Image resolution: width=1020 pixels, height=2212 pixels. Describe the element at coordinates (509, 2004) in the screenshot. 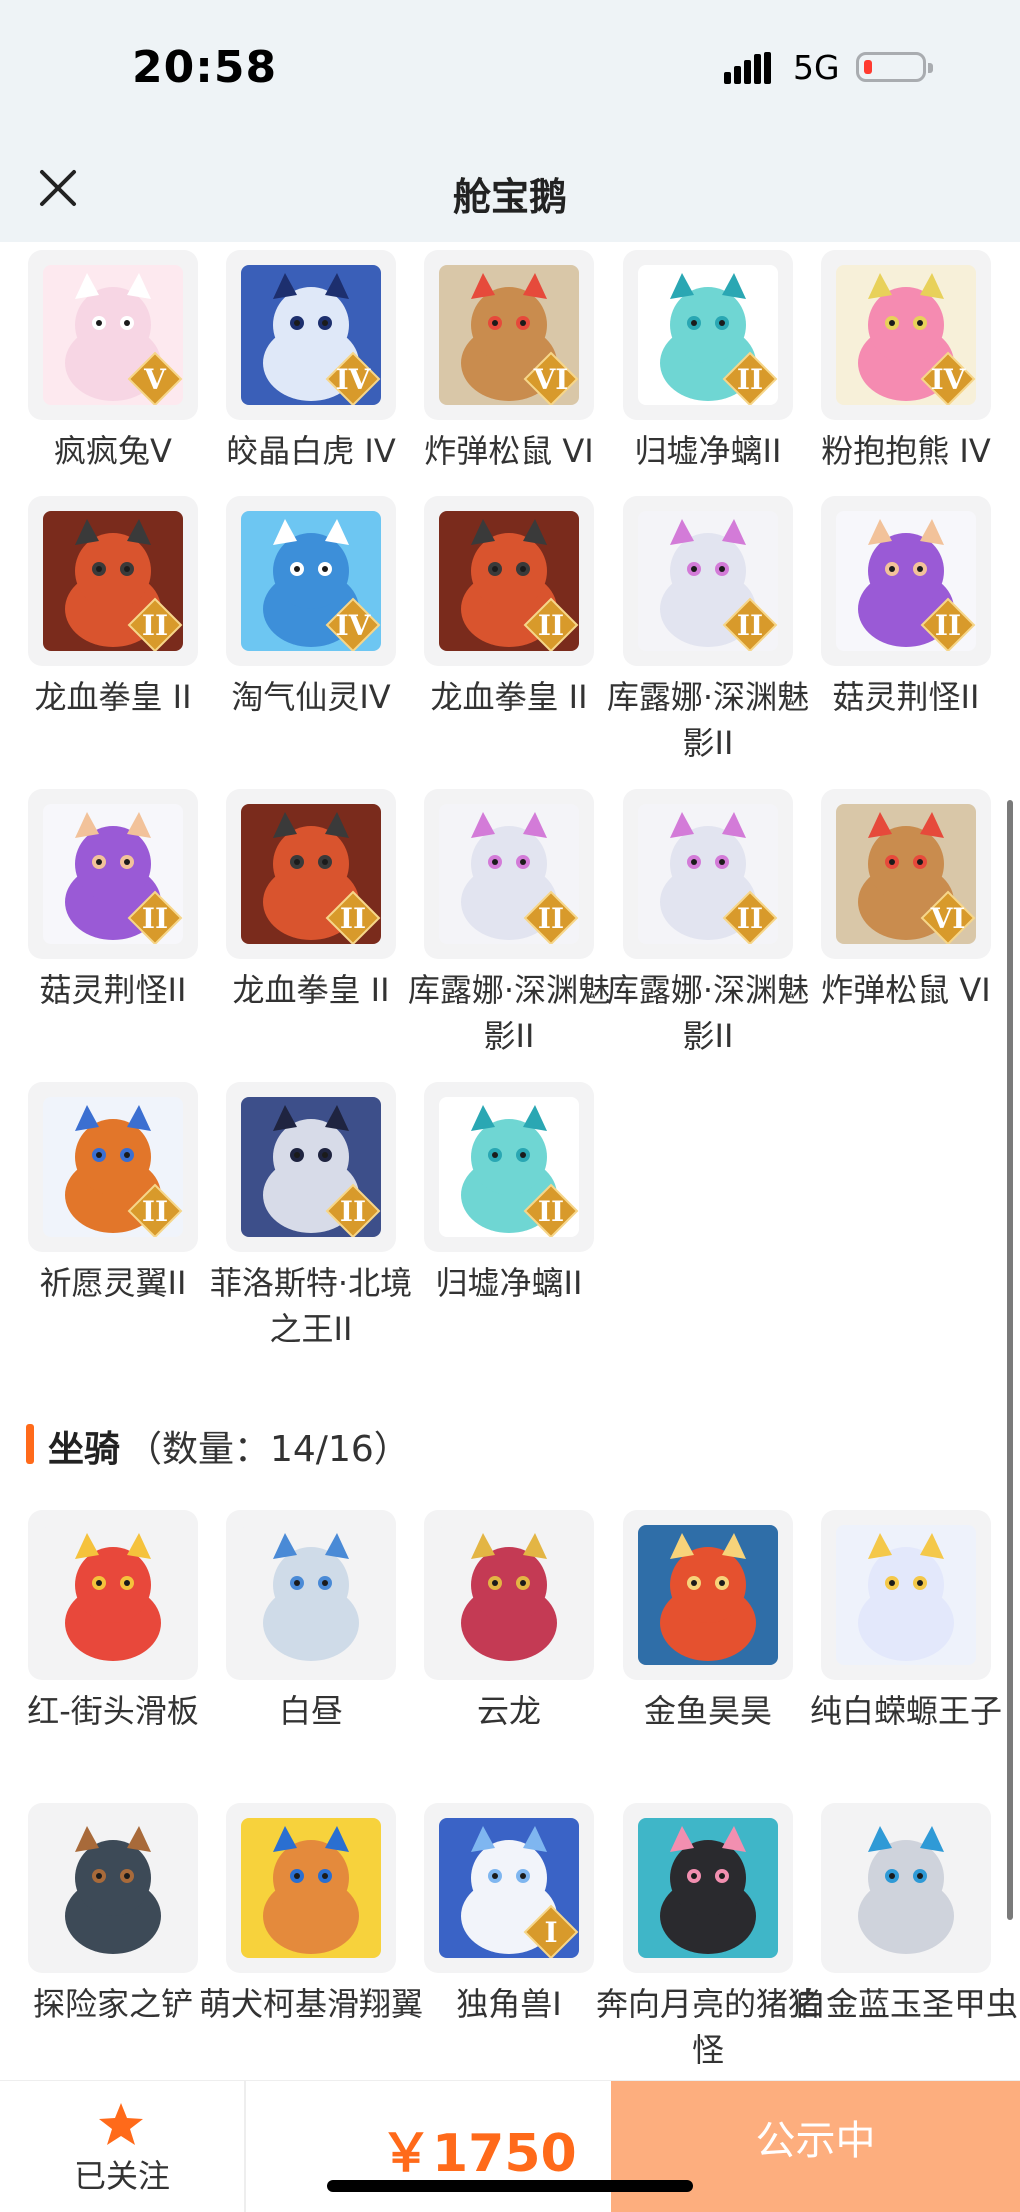

I see `item-name: 独角兽I` at that location.